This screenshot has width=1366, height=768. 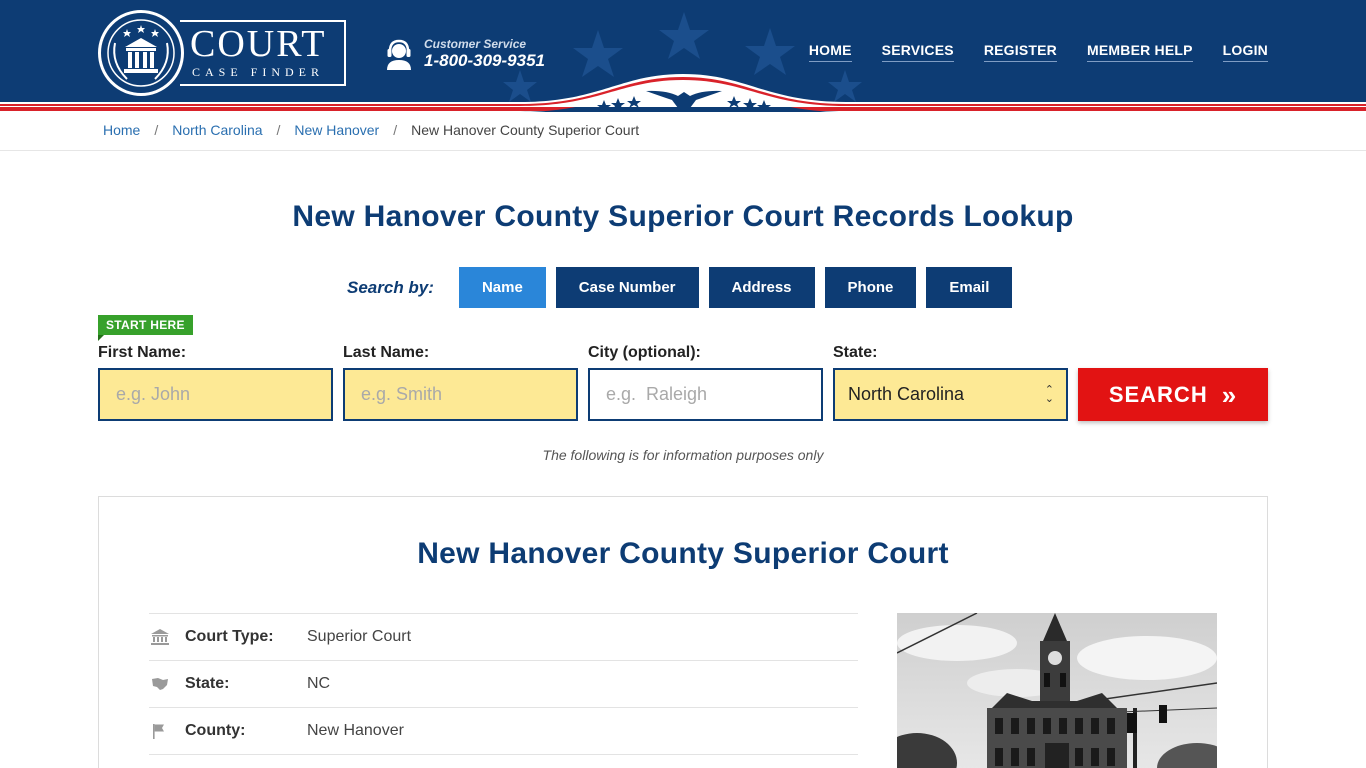 I want to click on court-type-label: Court Type:, so click(x=229, y=636).